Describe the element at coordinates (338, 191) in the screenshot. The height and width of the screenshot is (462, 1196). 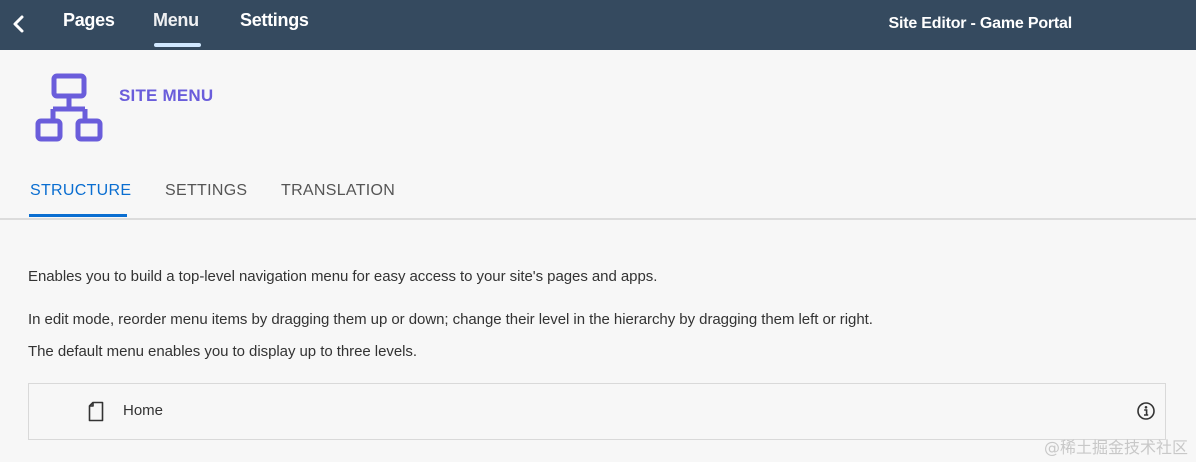
I see `subtab-translation: TRANSLATION` at that location.